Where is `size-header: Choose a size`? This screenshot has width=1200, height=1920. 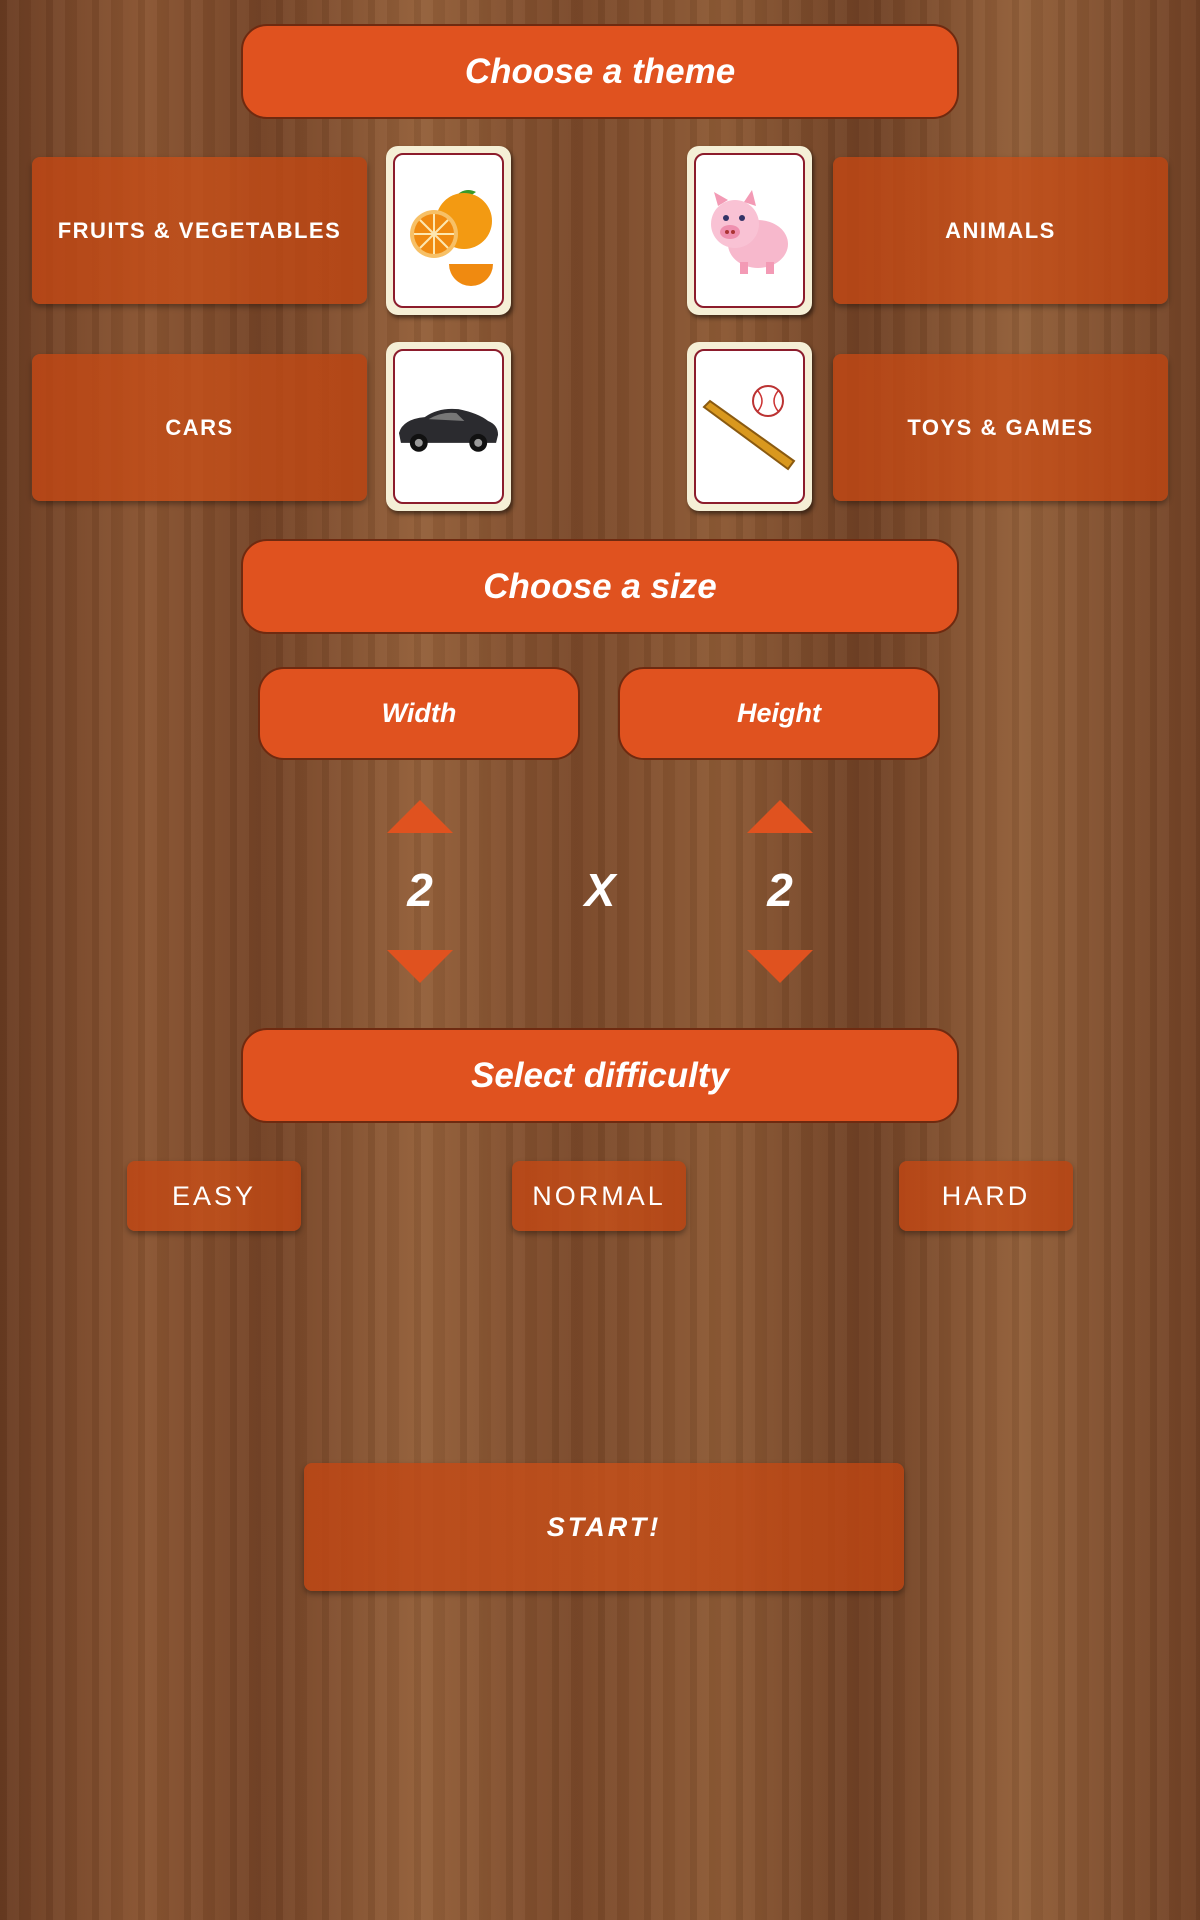
size-header: Choose a size is located at coordinates (600, 586).